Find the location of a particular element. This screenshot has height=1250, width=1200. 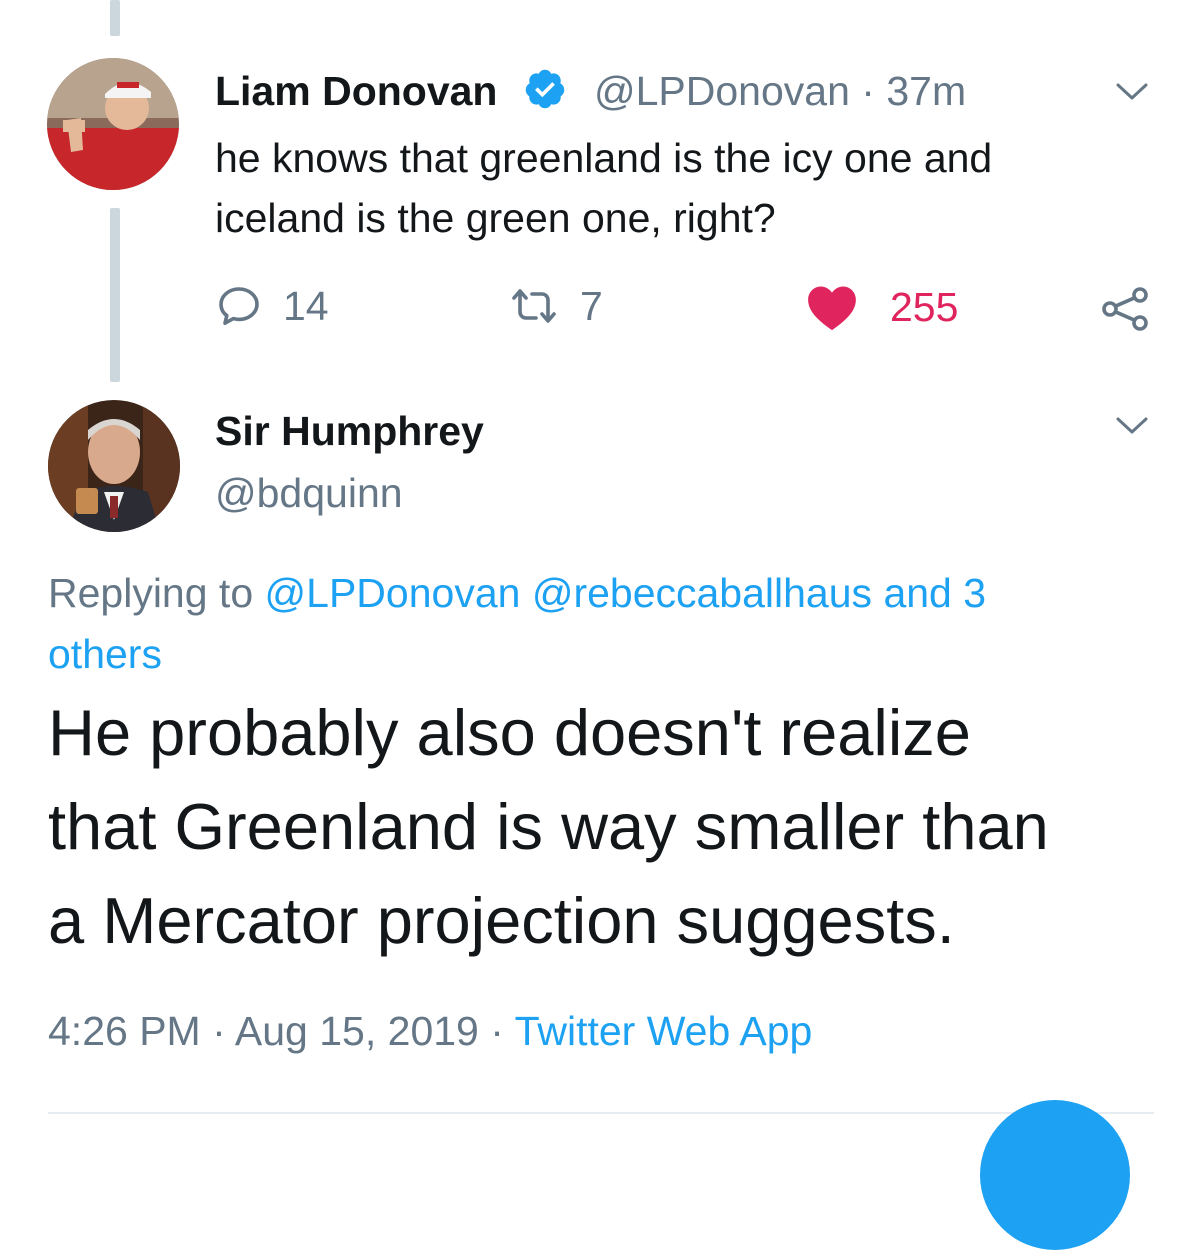

retweet-action: 7 is located at coordinates (555, 306).